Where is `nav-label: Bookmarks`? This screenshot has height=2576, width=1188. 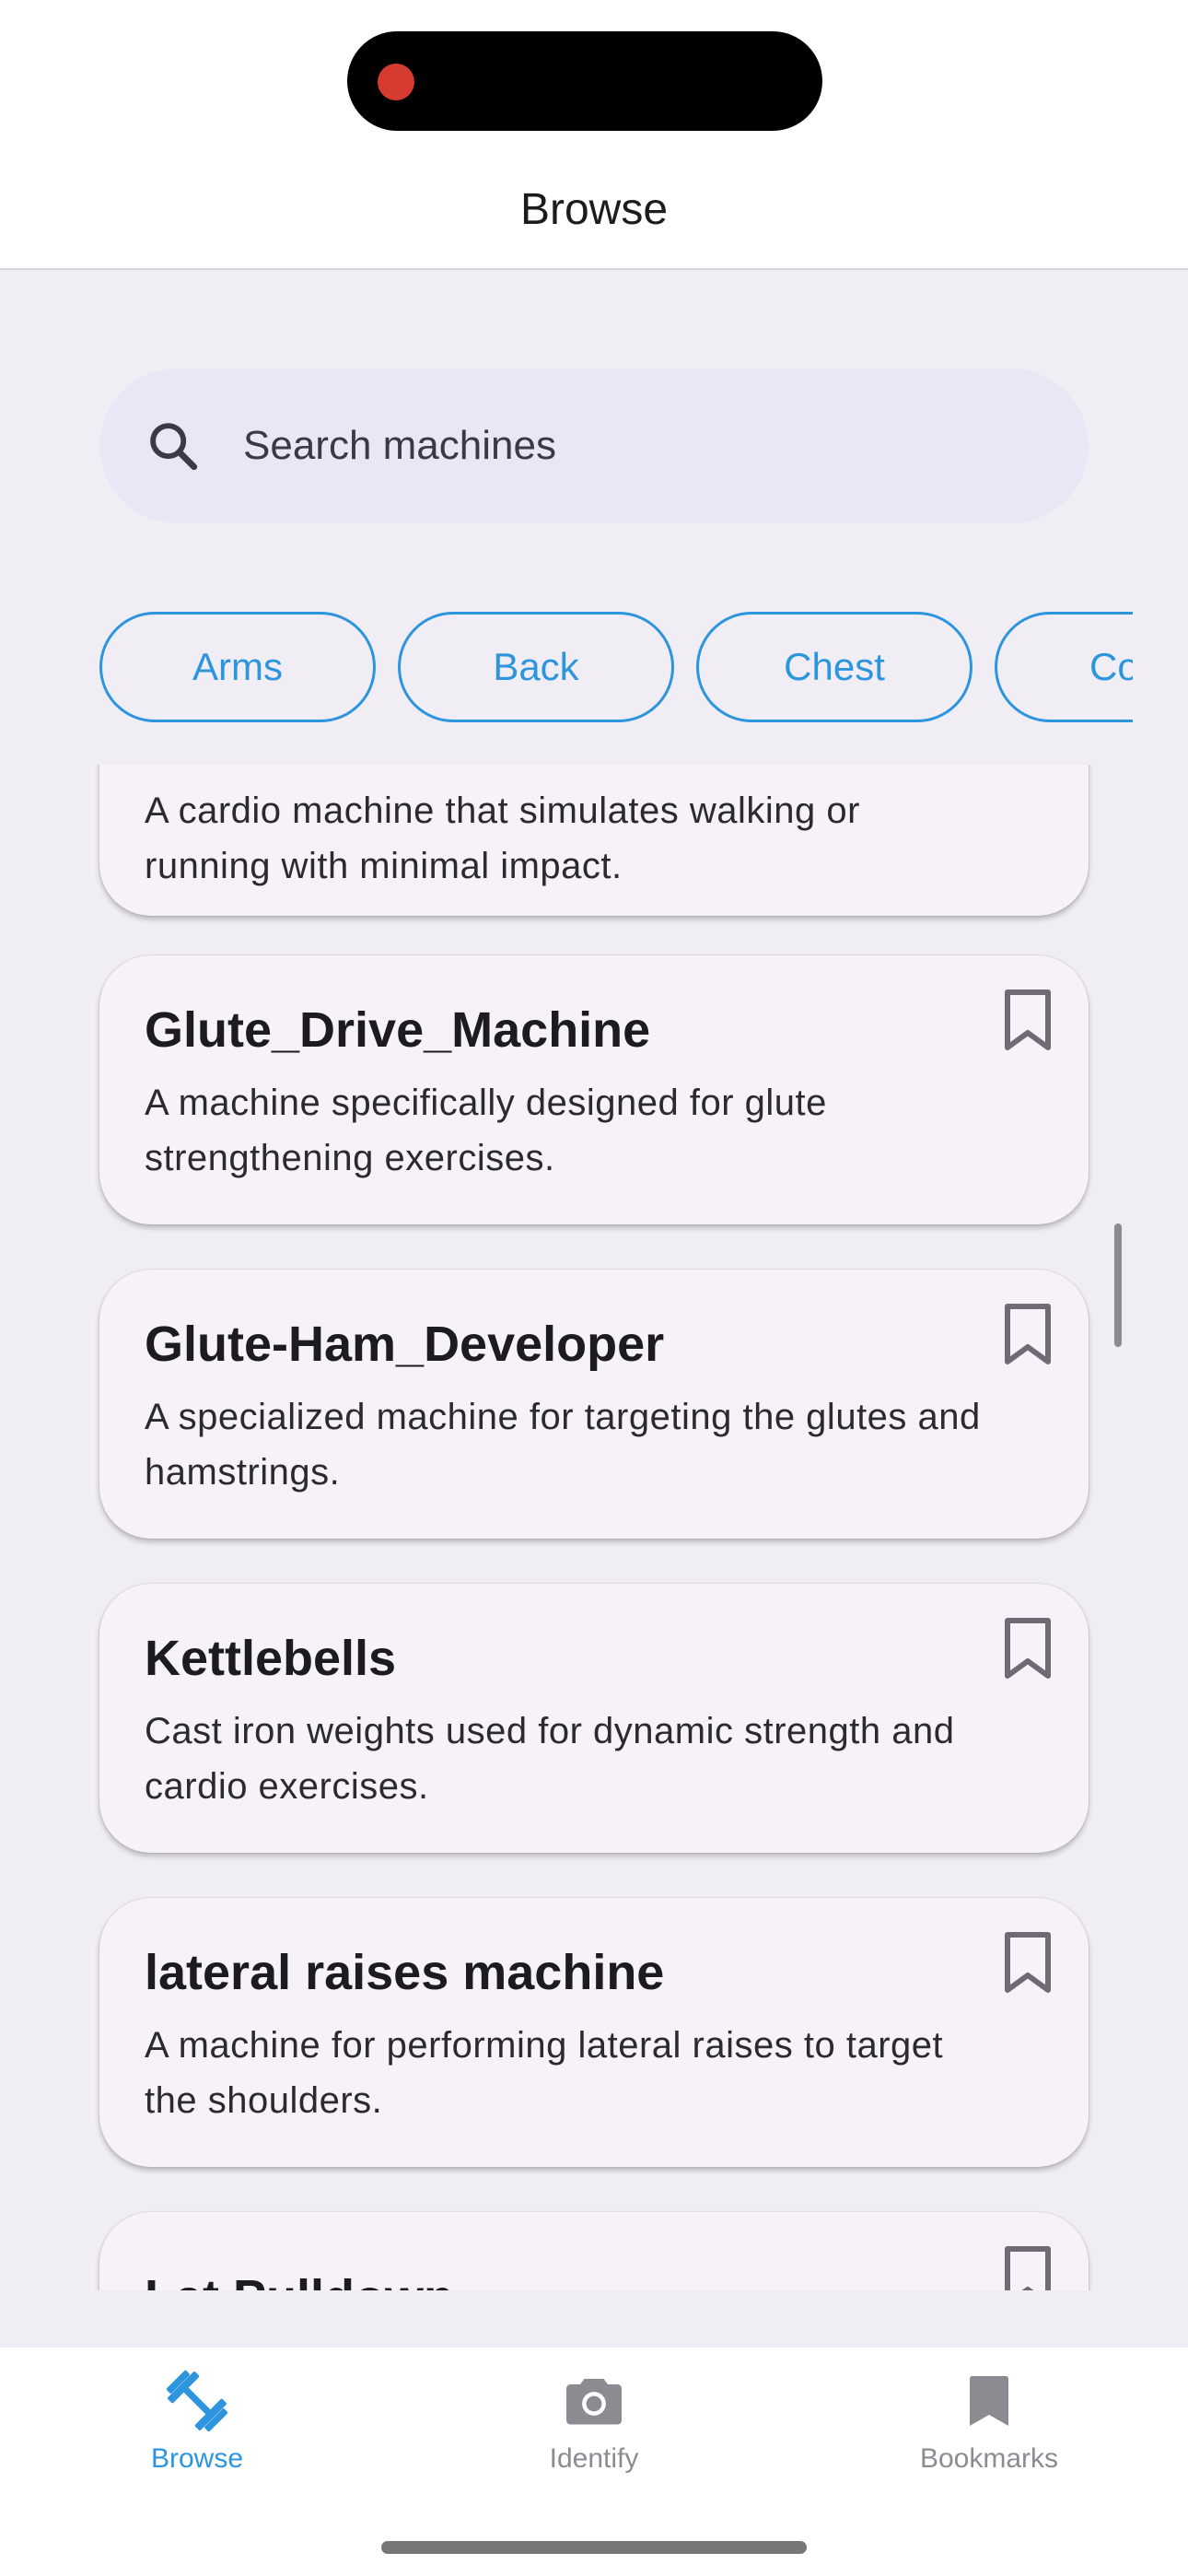
nav-label: Bookmarks is located at coordinates (989, 2458).